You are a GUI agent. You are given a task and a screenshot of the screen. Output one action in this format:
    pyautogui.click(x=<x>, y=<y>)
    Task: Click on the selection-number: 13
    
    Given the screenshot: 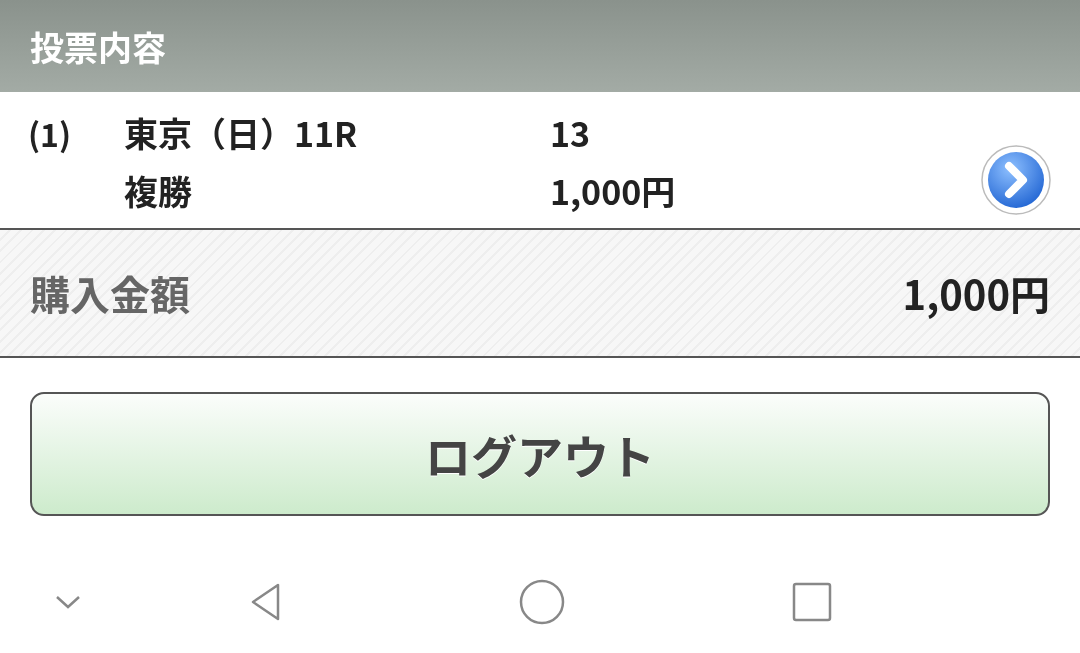 What is the action you would take?
    pyautogui.click(x=571, y=133)
    